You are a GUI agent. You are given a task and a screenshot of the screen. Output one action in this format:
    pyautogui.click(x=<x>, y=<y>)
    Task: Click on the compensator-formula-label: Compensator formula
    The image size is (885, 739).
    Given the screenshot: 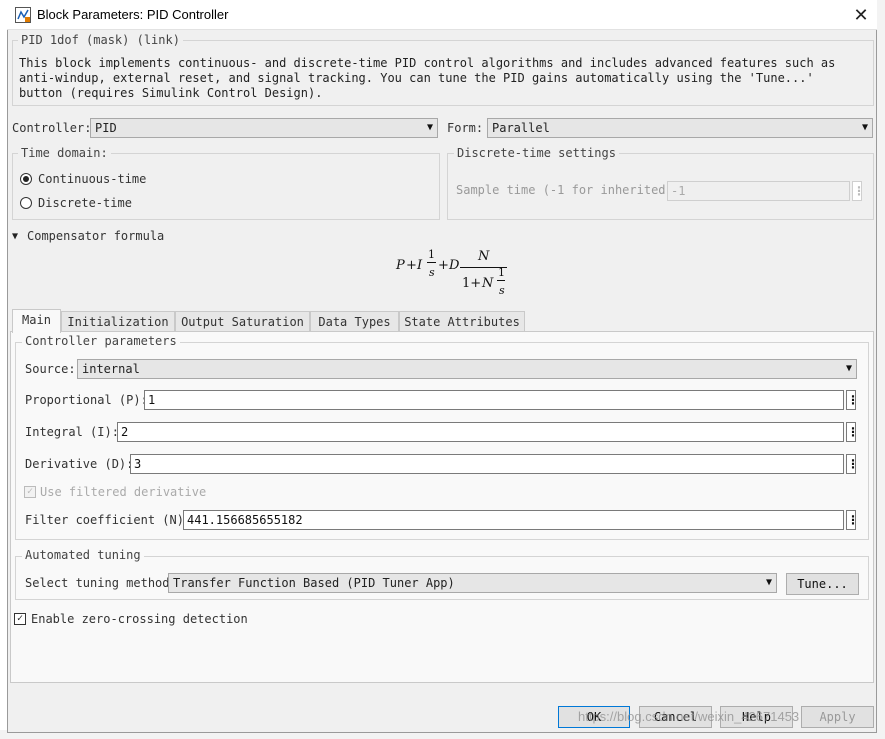 What is the action you would take?
    pyautogui.click(x=95, y=236)
    